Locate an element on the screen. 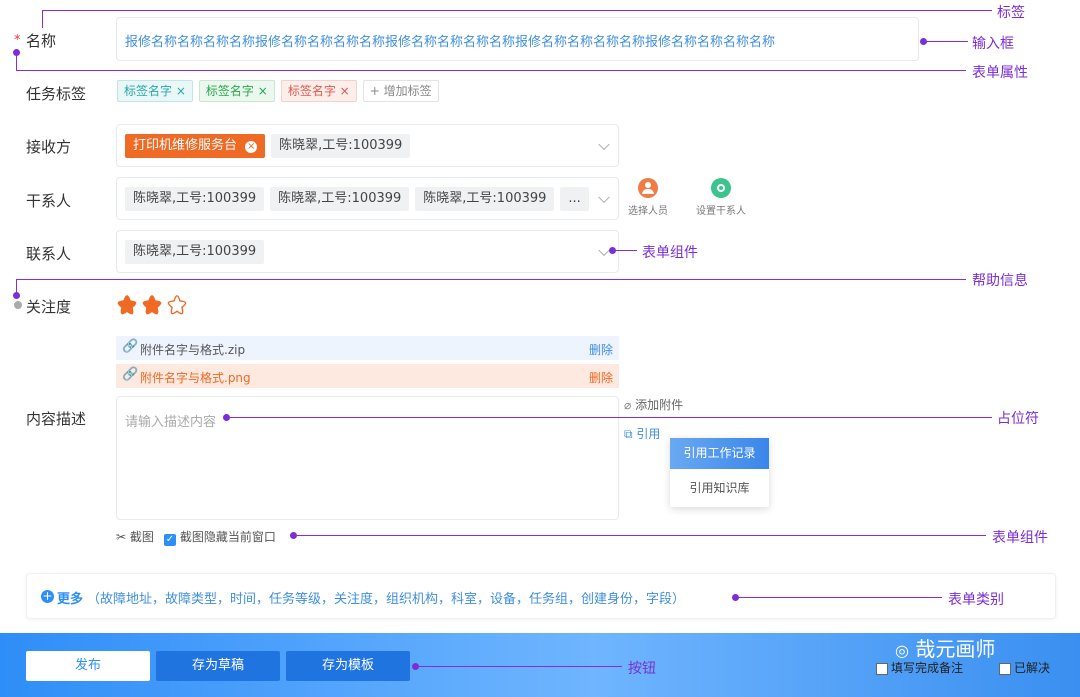 Image resolution: width=1080 pixels, height=697 pixels. screenshot-button: ✂ 截图 is located at coordinates (135, 536).